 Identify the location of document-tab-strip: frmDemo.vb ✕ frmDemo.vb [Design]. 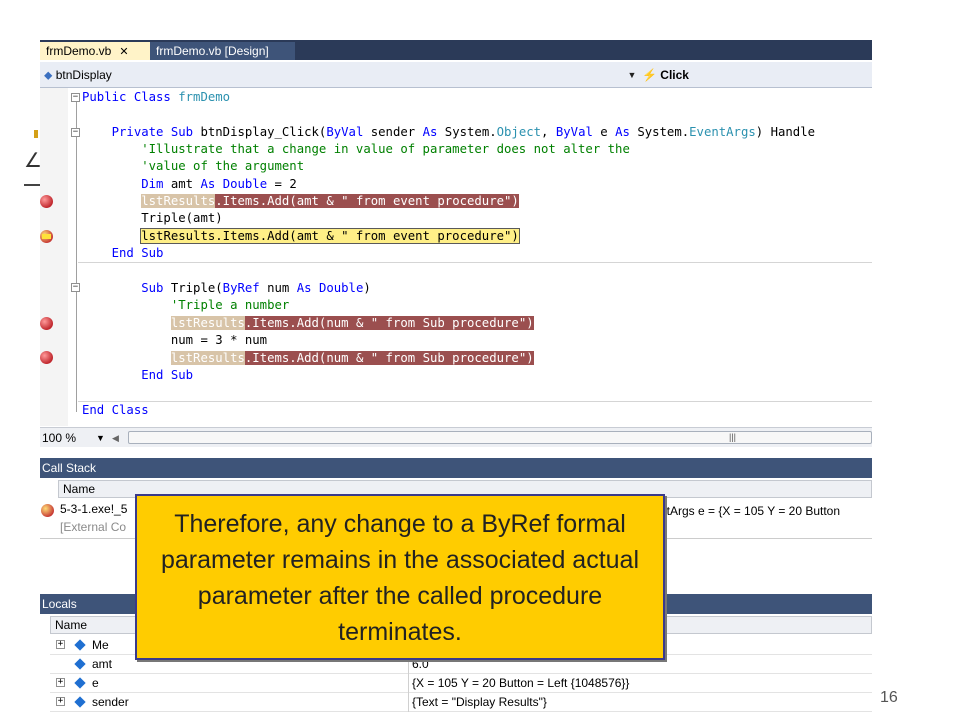
(456, 50).